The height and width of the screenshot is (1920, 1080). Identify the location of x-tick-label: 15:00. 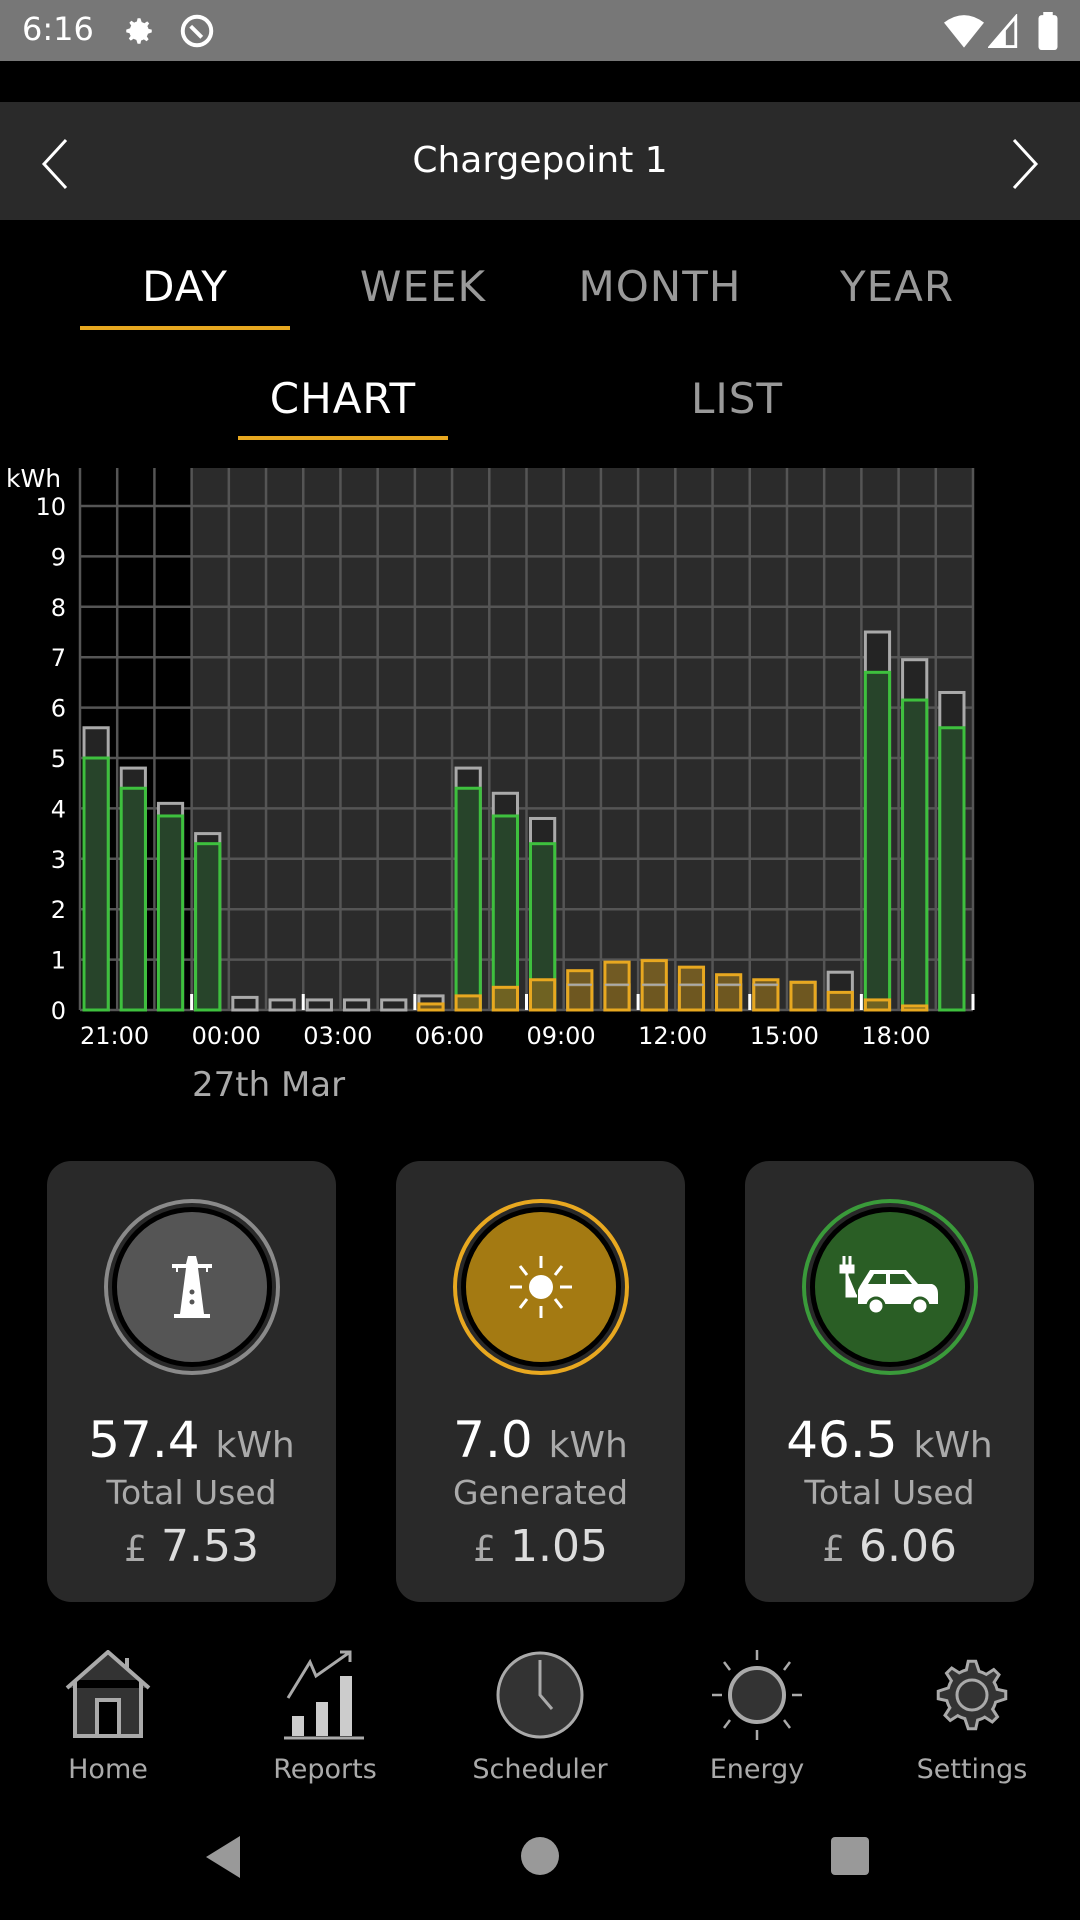
(784, 1036).